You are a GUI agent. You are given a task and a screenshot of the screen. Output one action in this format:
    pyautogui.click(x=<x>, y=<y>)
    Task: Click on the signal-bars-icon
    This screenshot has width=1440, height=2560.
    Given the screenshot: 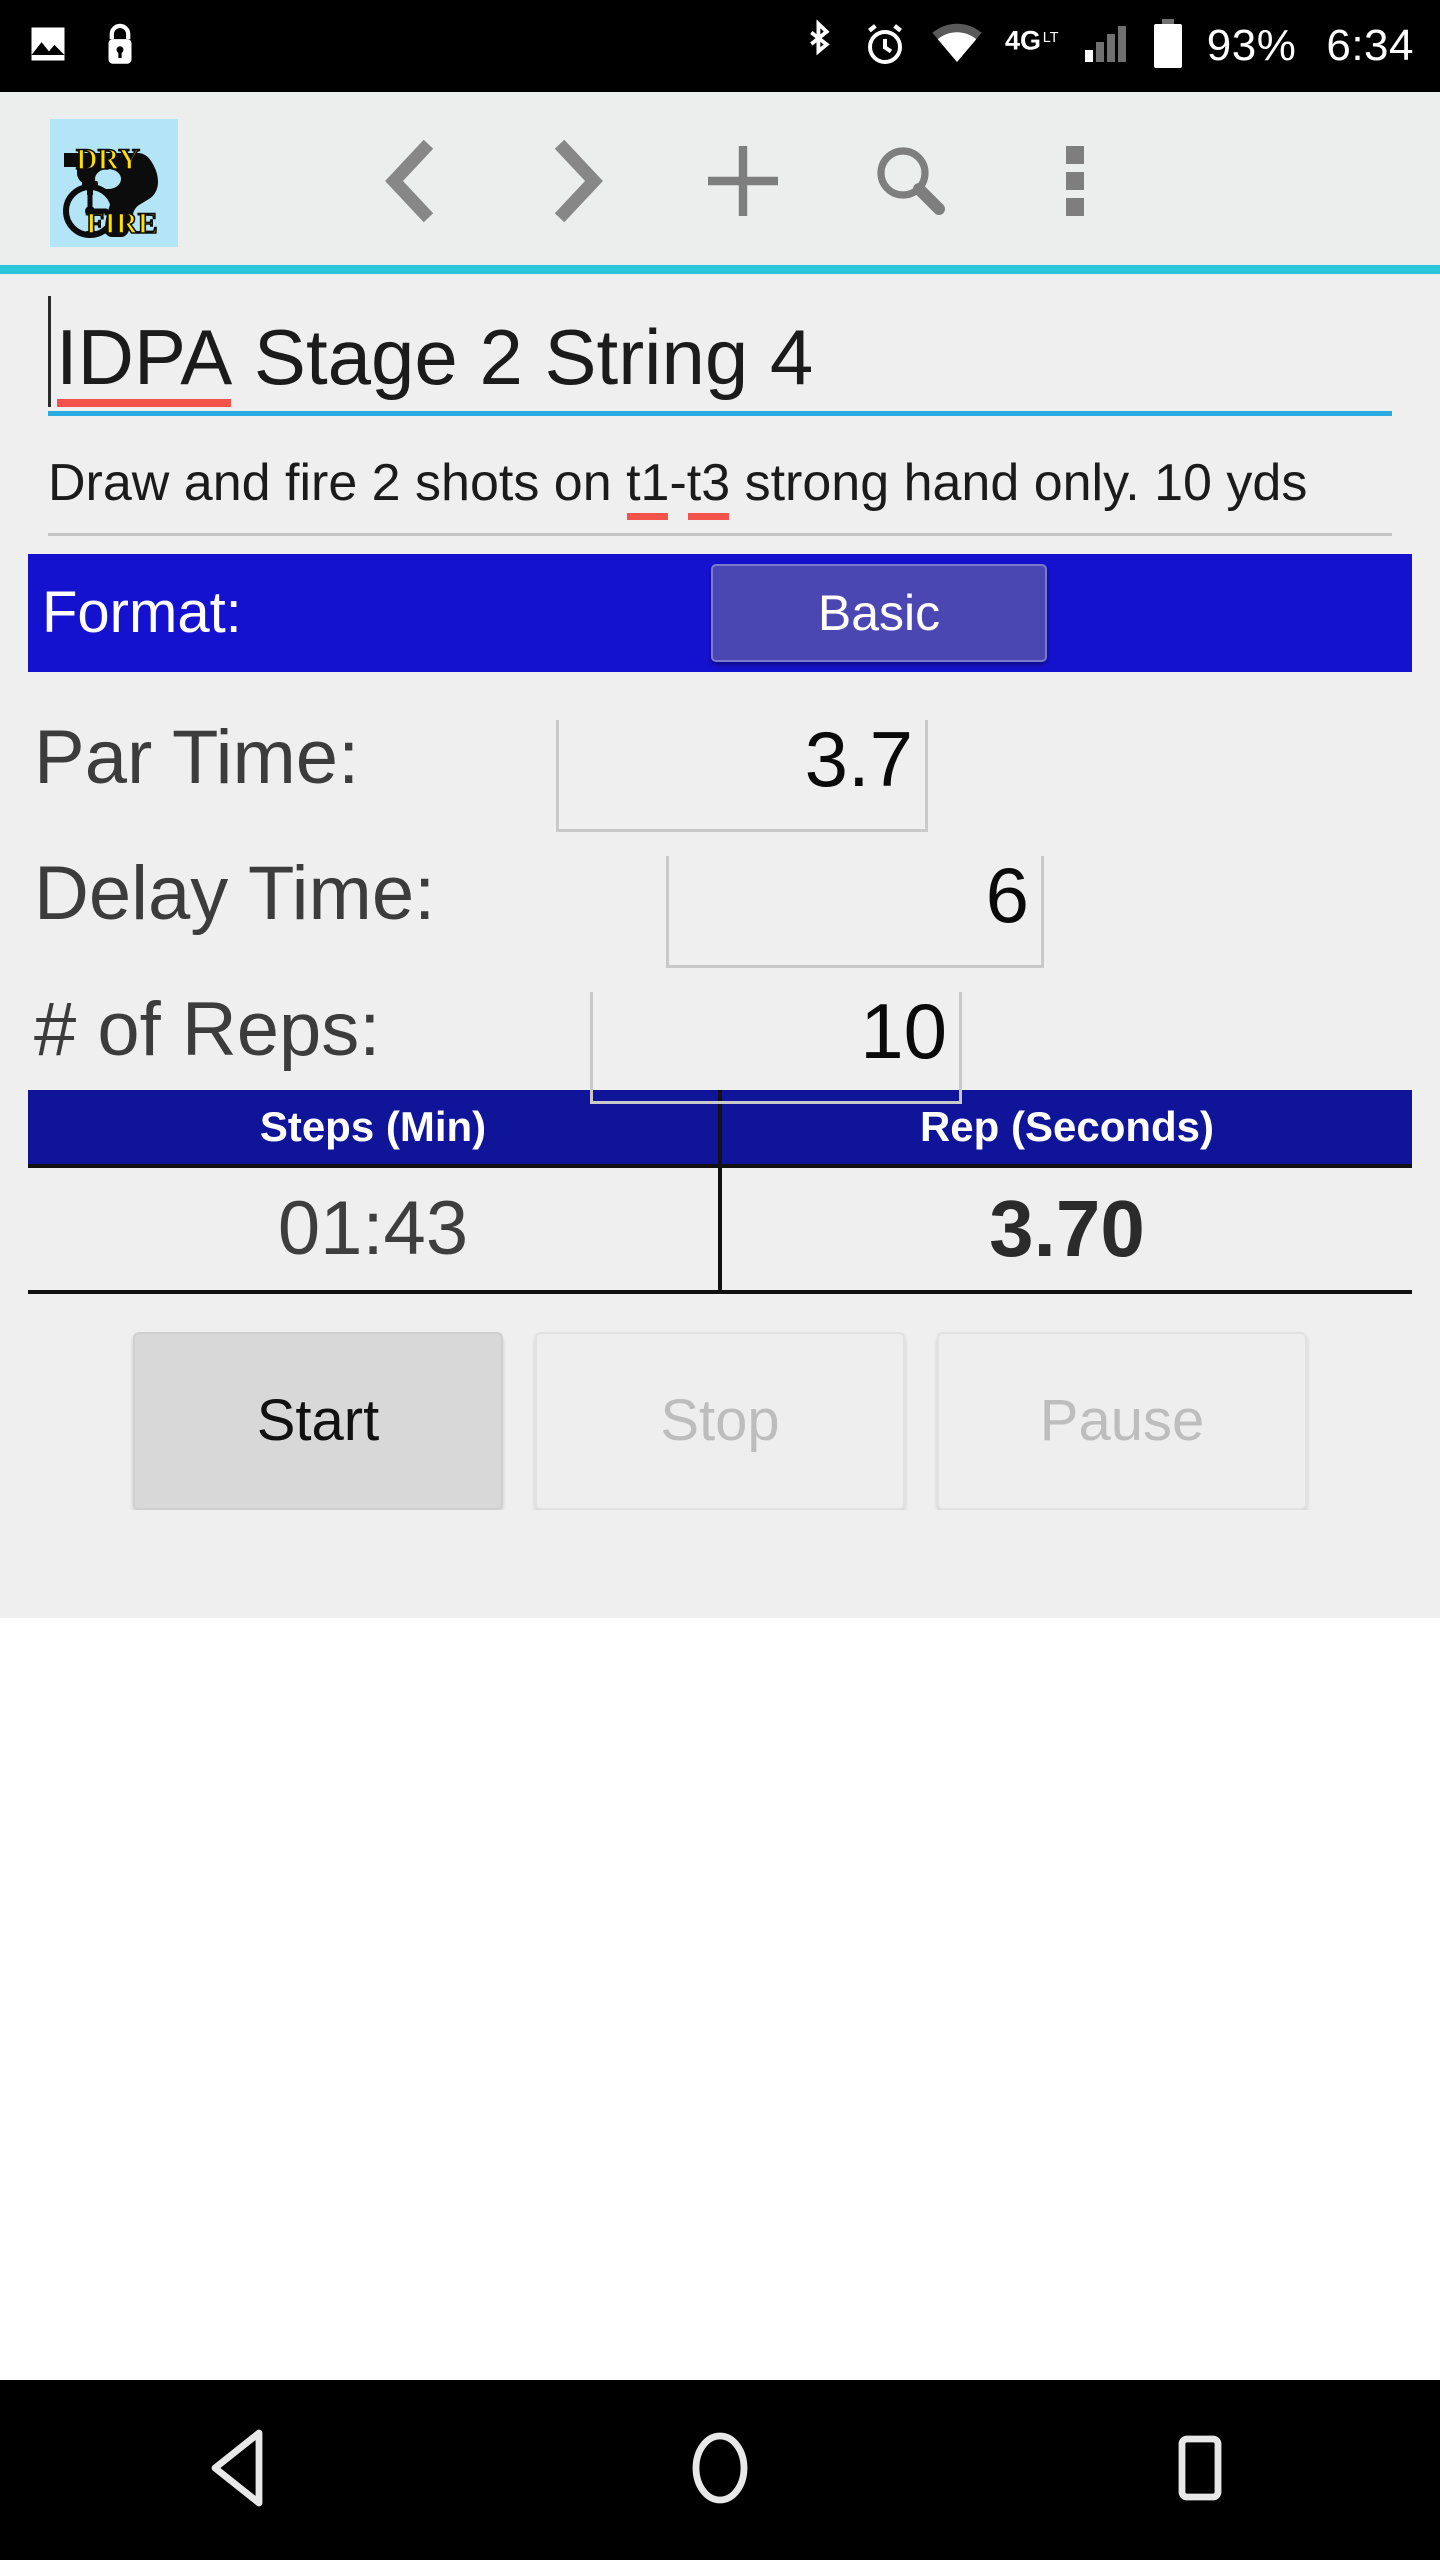 What is the action you would take?
    pyautogui.click(x=1105, y=46)
    